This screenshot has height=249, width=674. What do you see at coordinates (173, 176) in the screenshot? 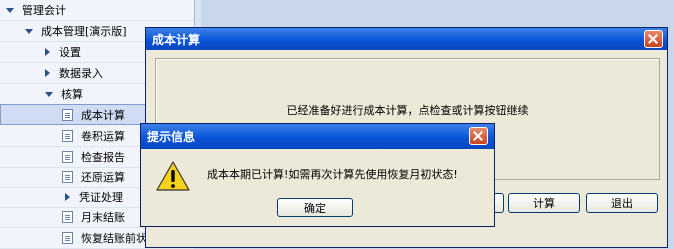
I see `warning-icon` at bounding box center [173, 176].